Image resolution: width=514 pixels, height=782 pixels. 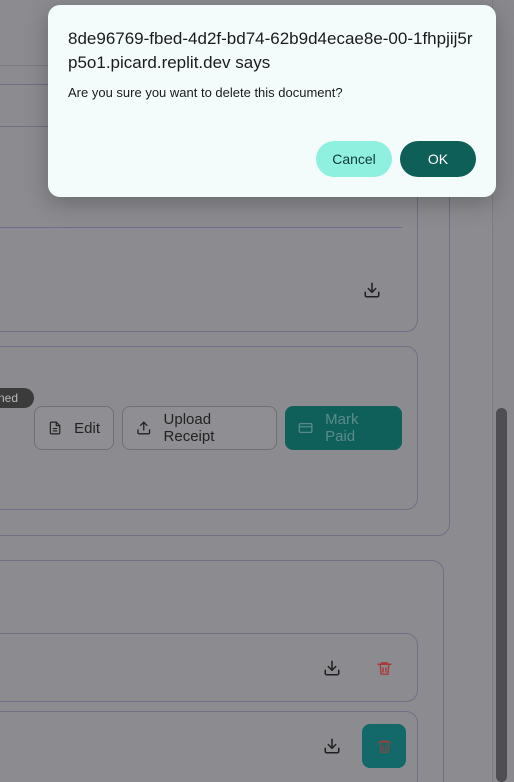 What do you see at coordinates (354, 159) in the screenshot?
I see `cancel-button: Cancel` at bounding box center [354, 159].